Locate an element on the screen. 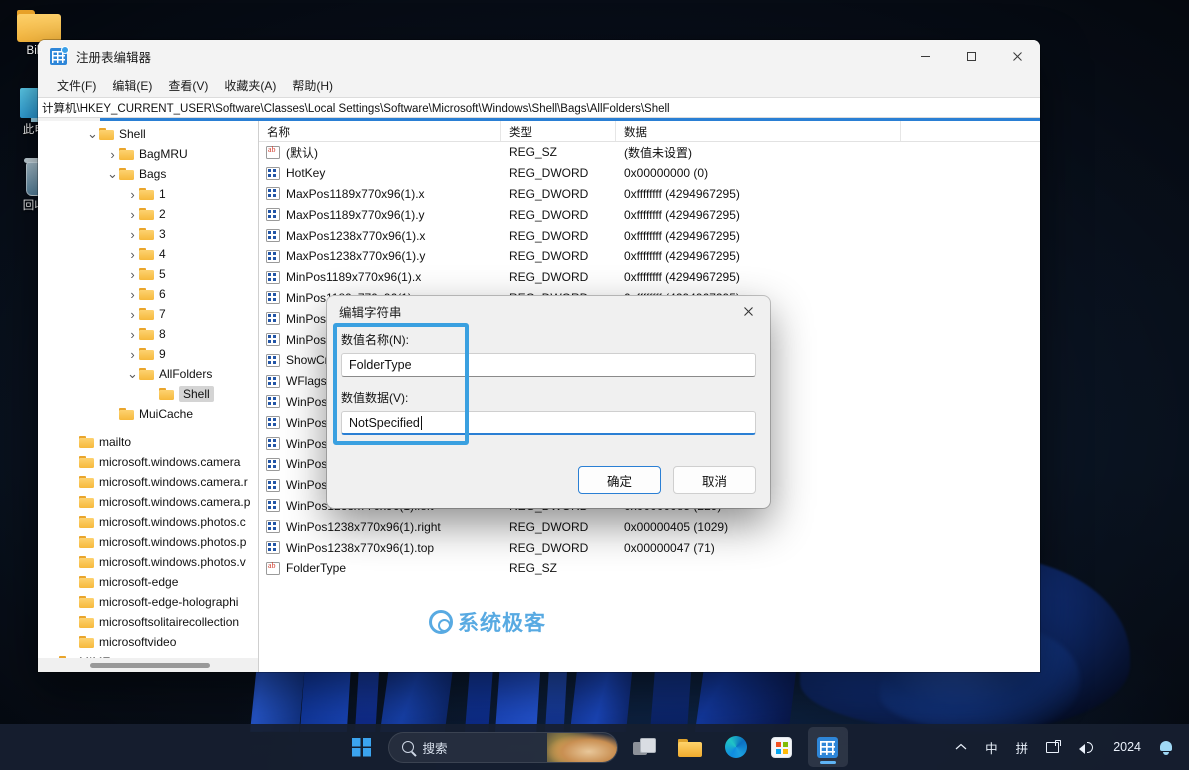 The height and width of the screenshot is (770, 1189). tree-node-label: Bags is located at coordinates (153, 174).